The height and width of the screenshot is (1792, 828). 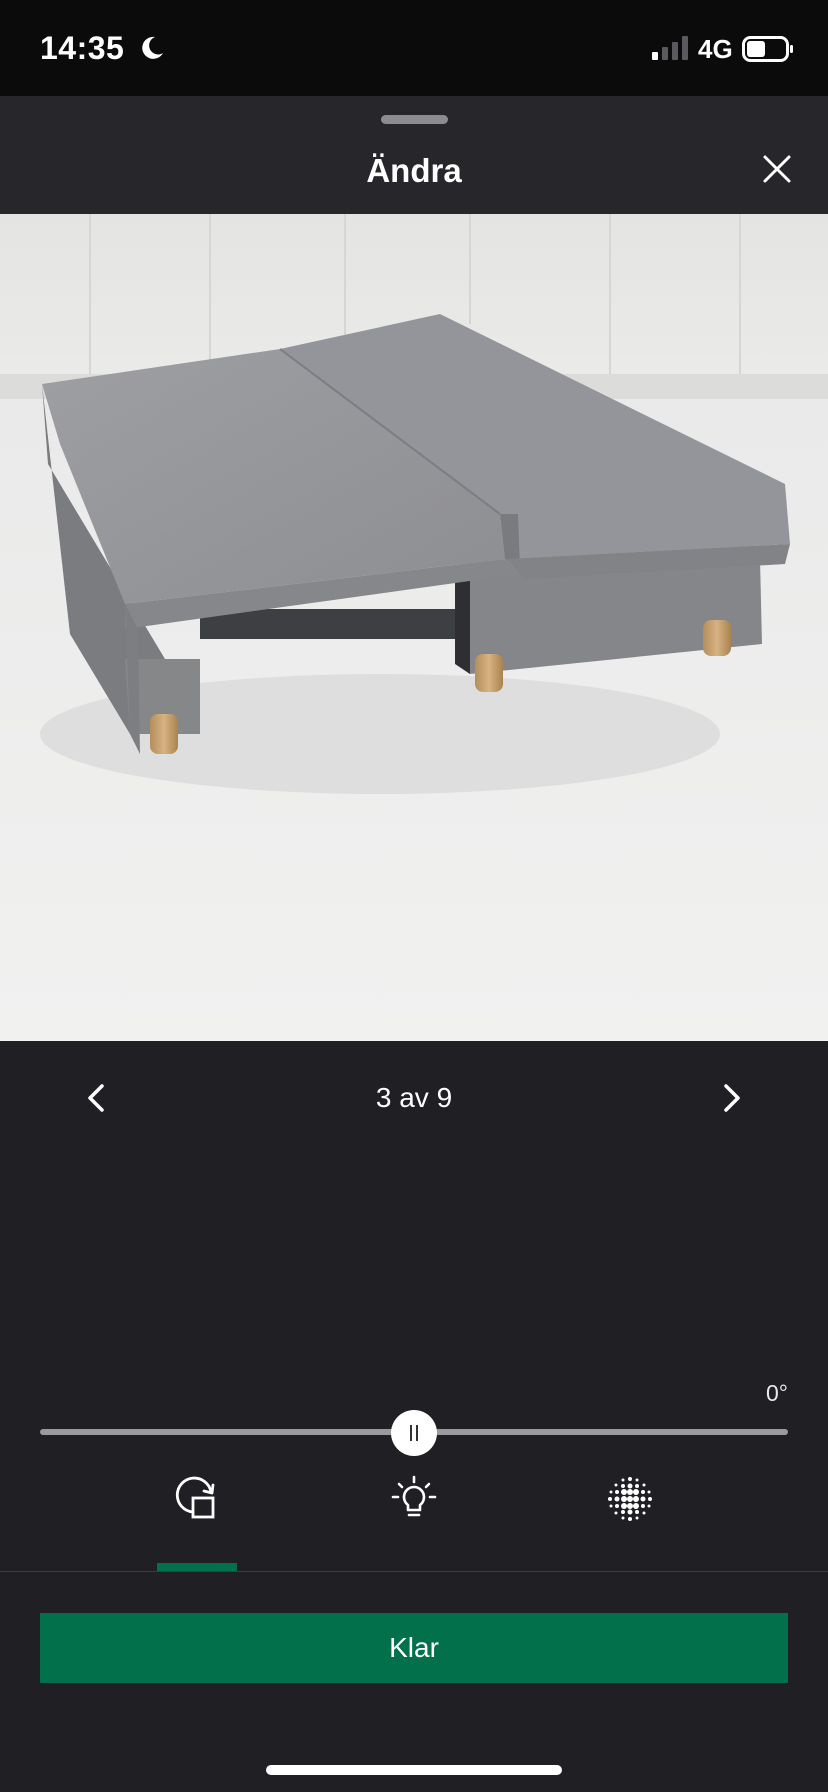 I want to click on page-title: Ändra, so click(x=414, y=170).